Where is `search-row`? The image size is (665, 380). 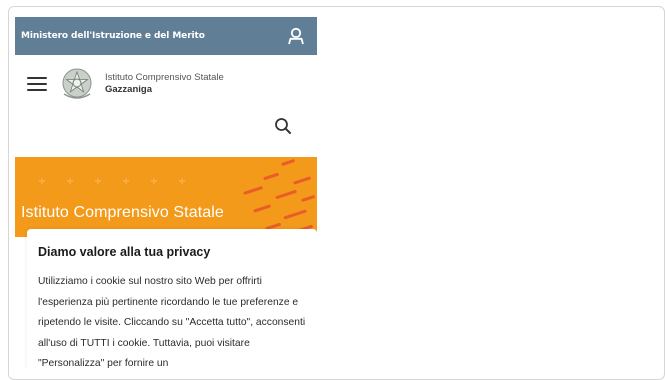
search-row is located at coordinates (166, 127).